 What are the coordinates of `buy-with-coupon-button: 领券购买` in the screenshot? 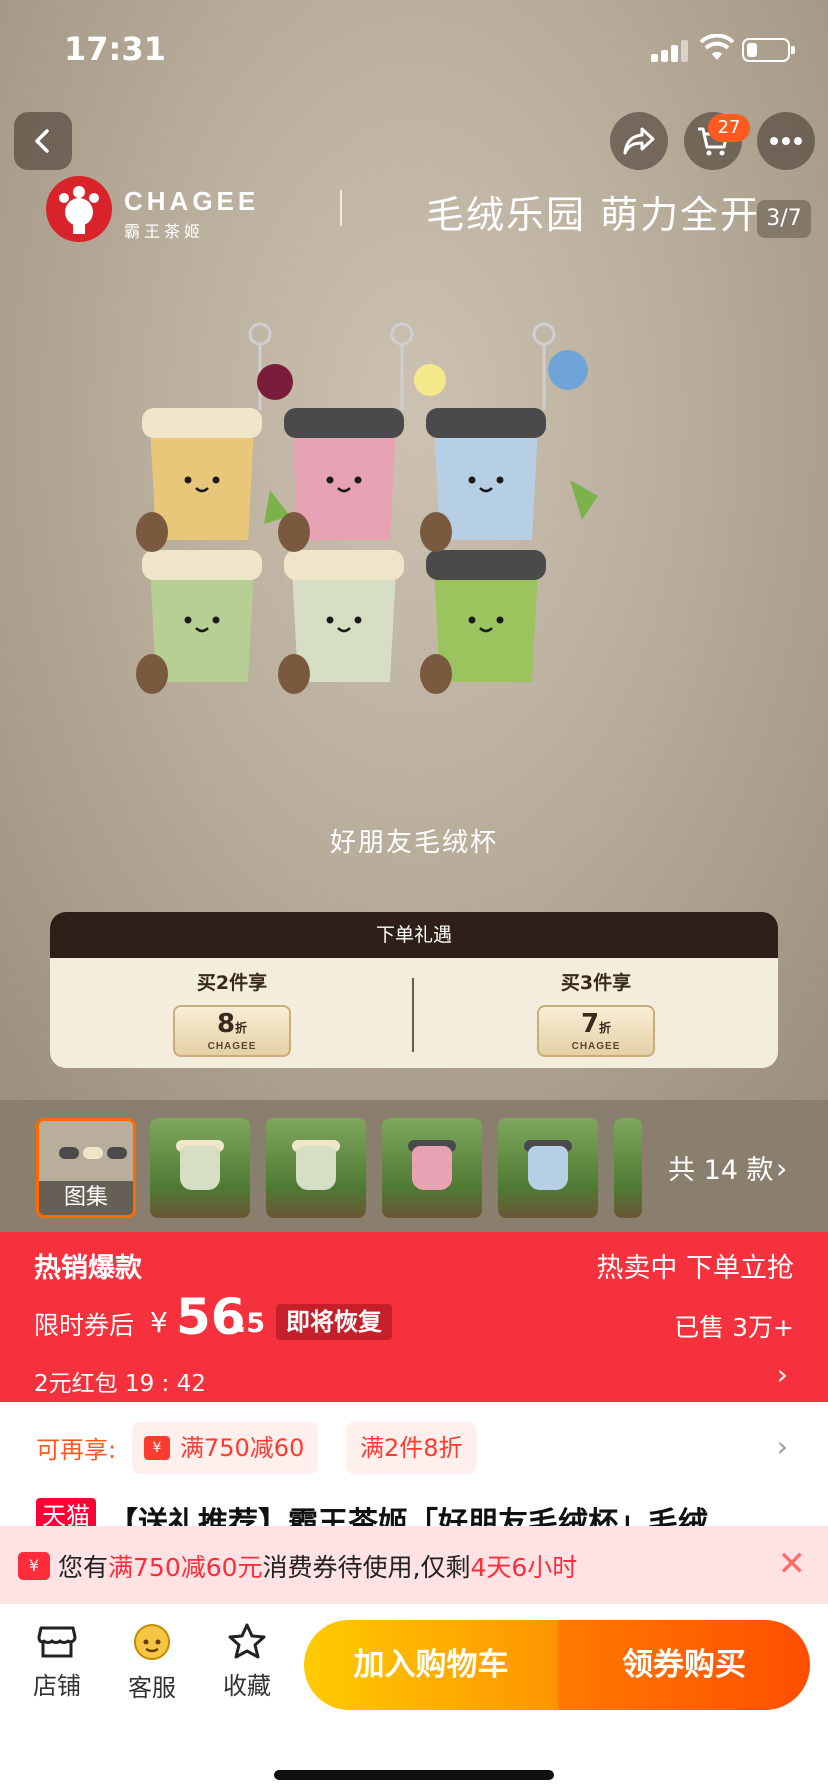 It's located at (684, 1665).